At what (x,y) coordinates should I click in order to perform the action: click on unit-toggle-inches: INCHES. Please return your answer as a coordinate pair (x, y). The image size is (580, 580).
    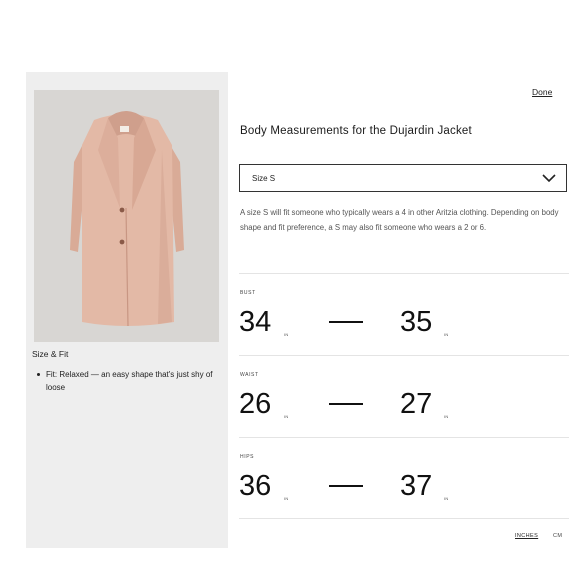
    Looking at the image, I should click on (526, 536).